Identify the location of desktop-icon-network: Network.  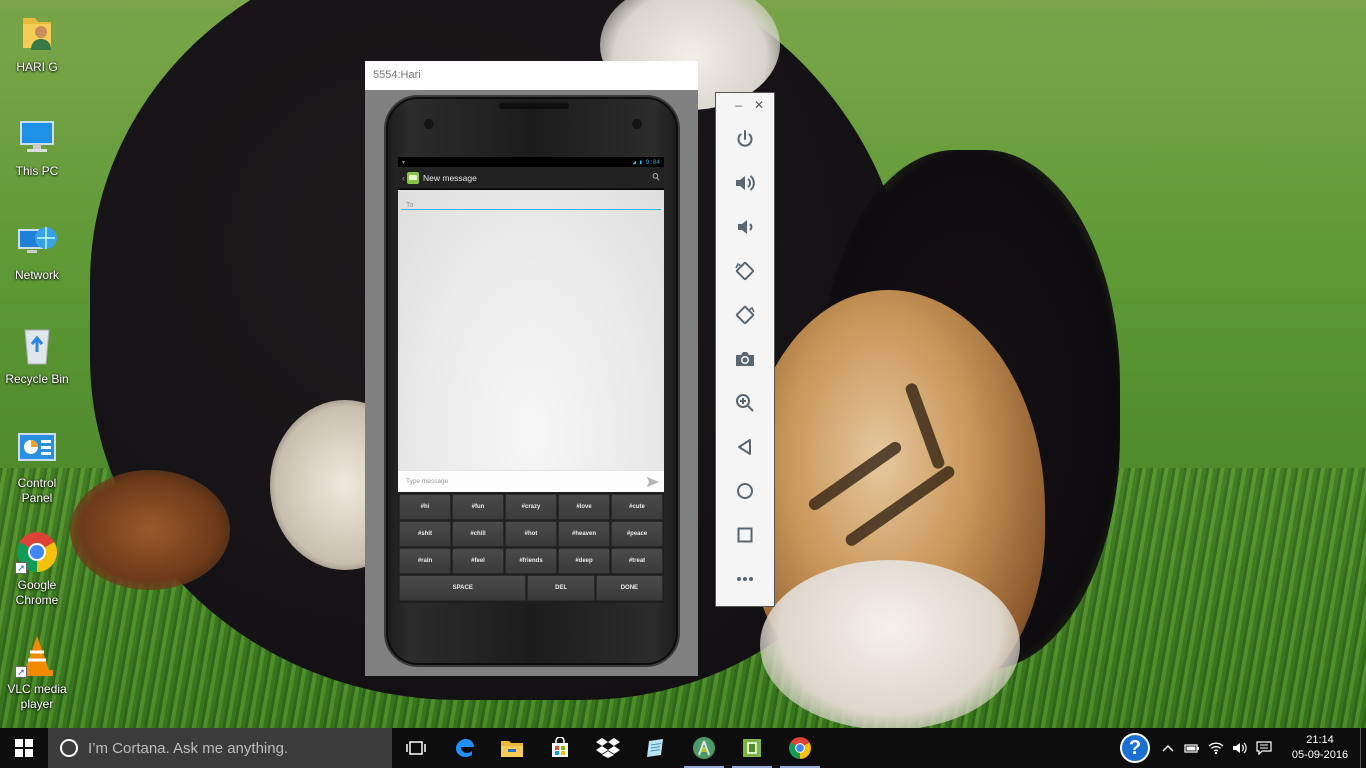
(37, 251).